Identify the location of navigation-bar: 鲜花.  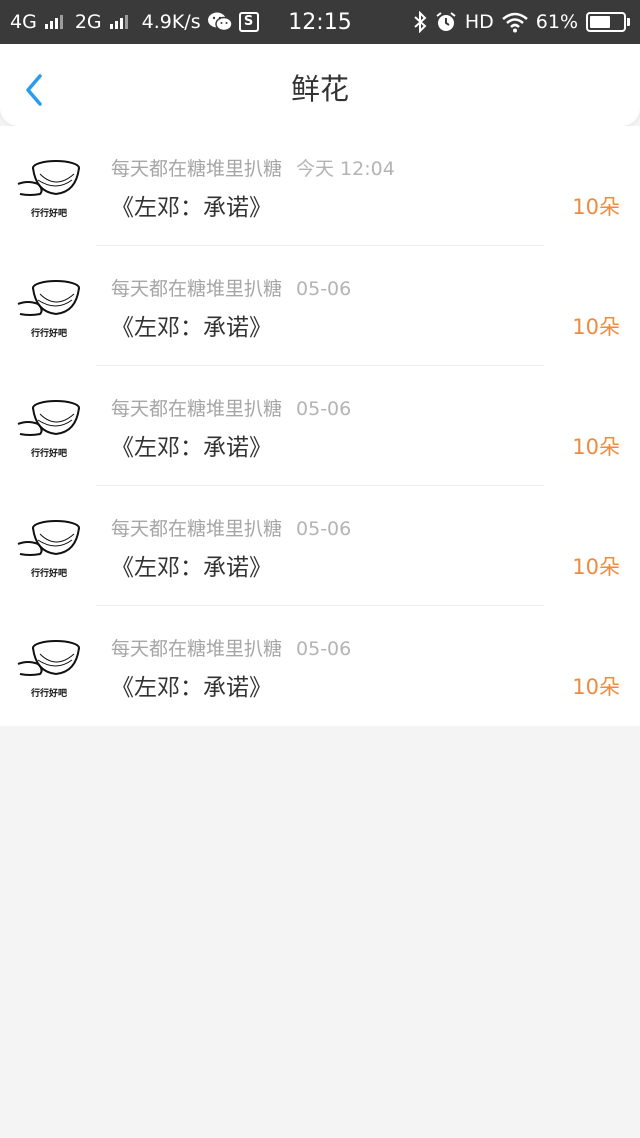
(320, 85).